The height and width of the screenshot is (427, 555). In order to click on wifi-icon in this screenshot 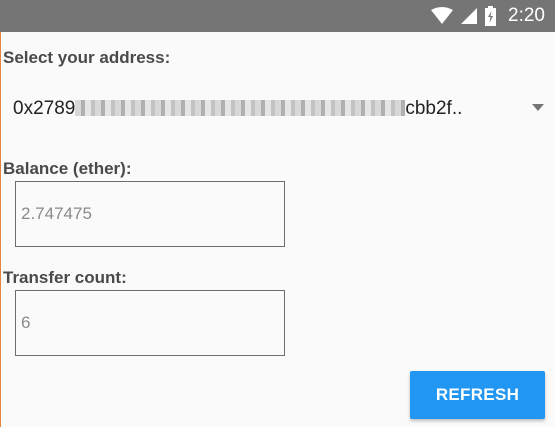, I will do `click(442, 15)`.